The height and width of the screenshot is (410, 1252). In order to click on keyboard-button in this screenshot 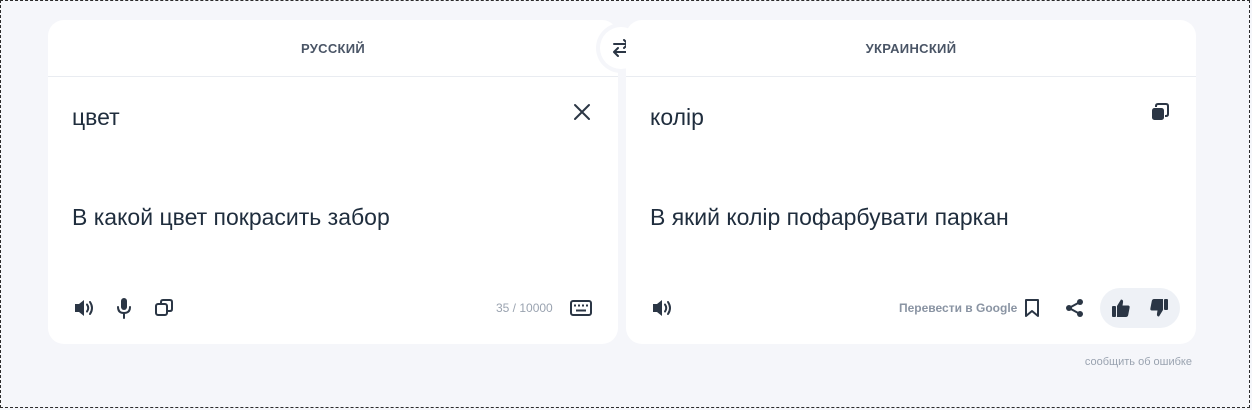, I will do `click(581, 308)`.